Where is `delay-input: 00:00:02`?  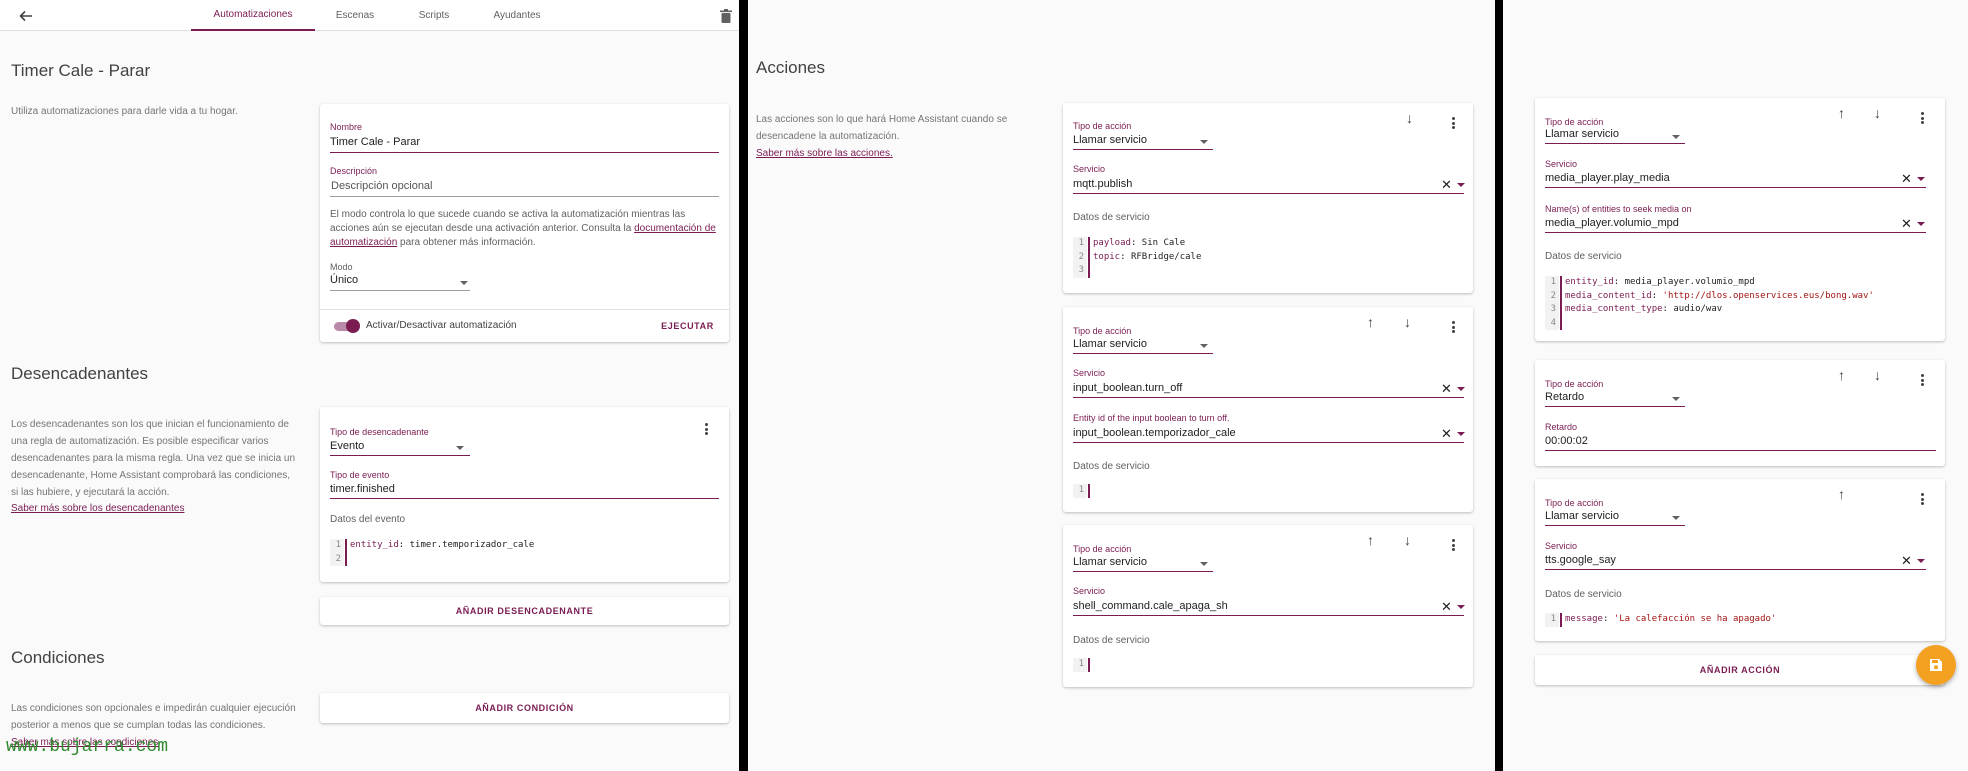
delay-input: 00:00:02 is located at coordinates (1566, 441).